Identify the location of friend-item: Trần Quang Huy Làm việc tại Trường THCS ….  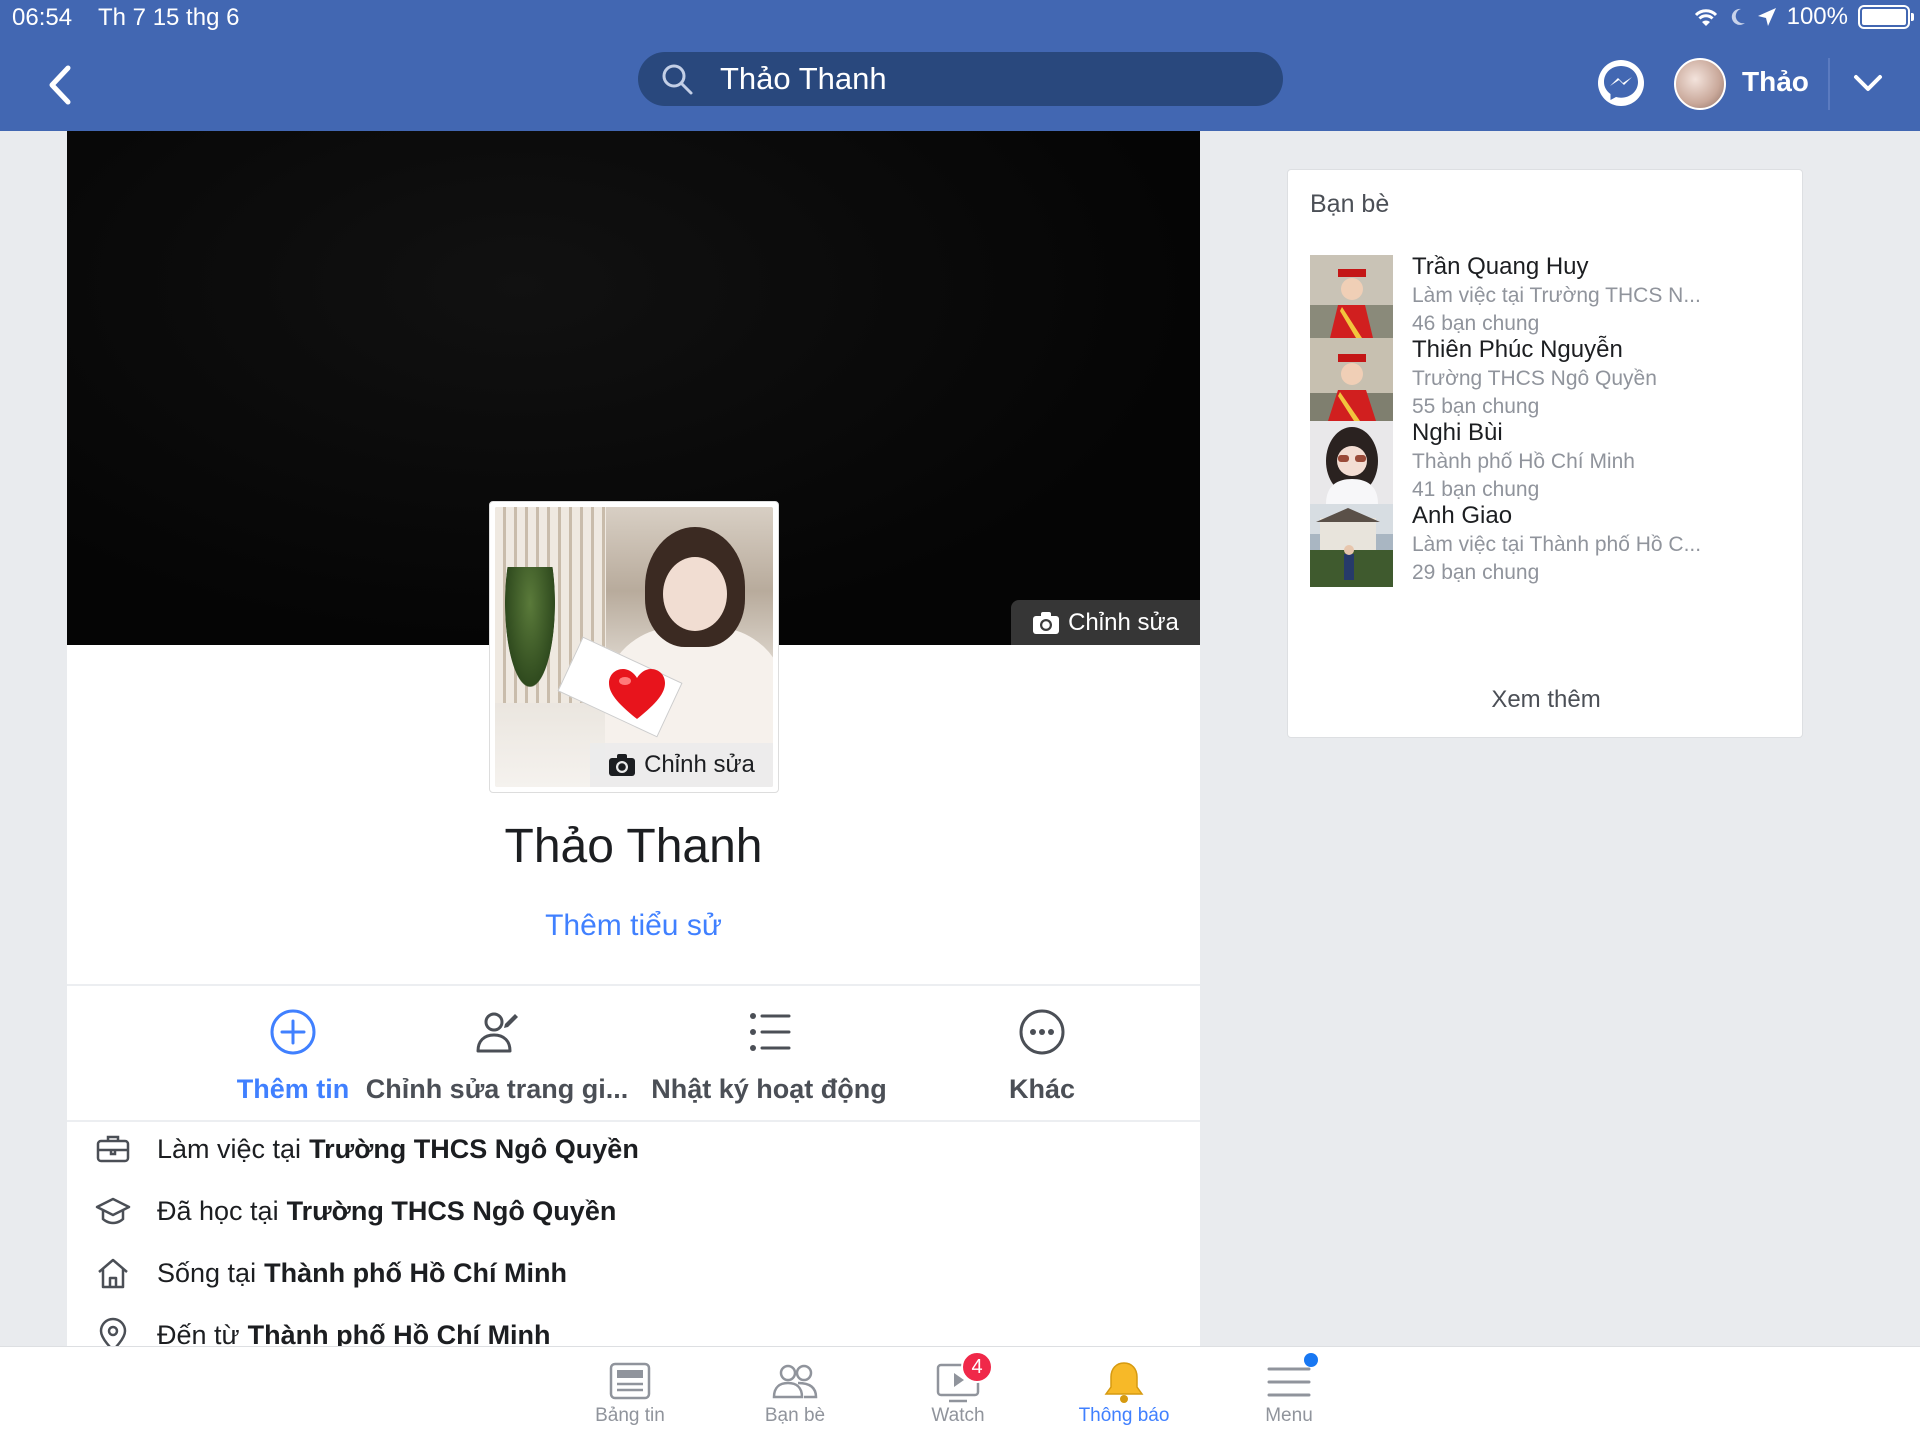
(1550, 296).